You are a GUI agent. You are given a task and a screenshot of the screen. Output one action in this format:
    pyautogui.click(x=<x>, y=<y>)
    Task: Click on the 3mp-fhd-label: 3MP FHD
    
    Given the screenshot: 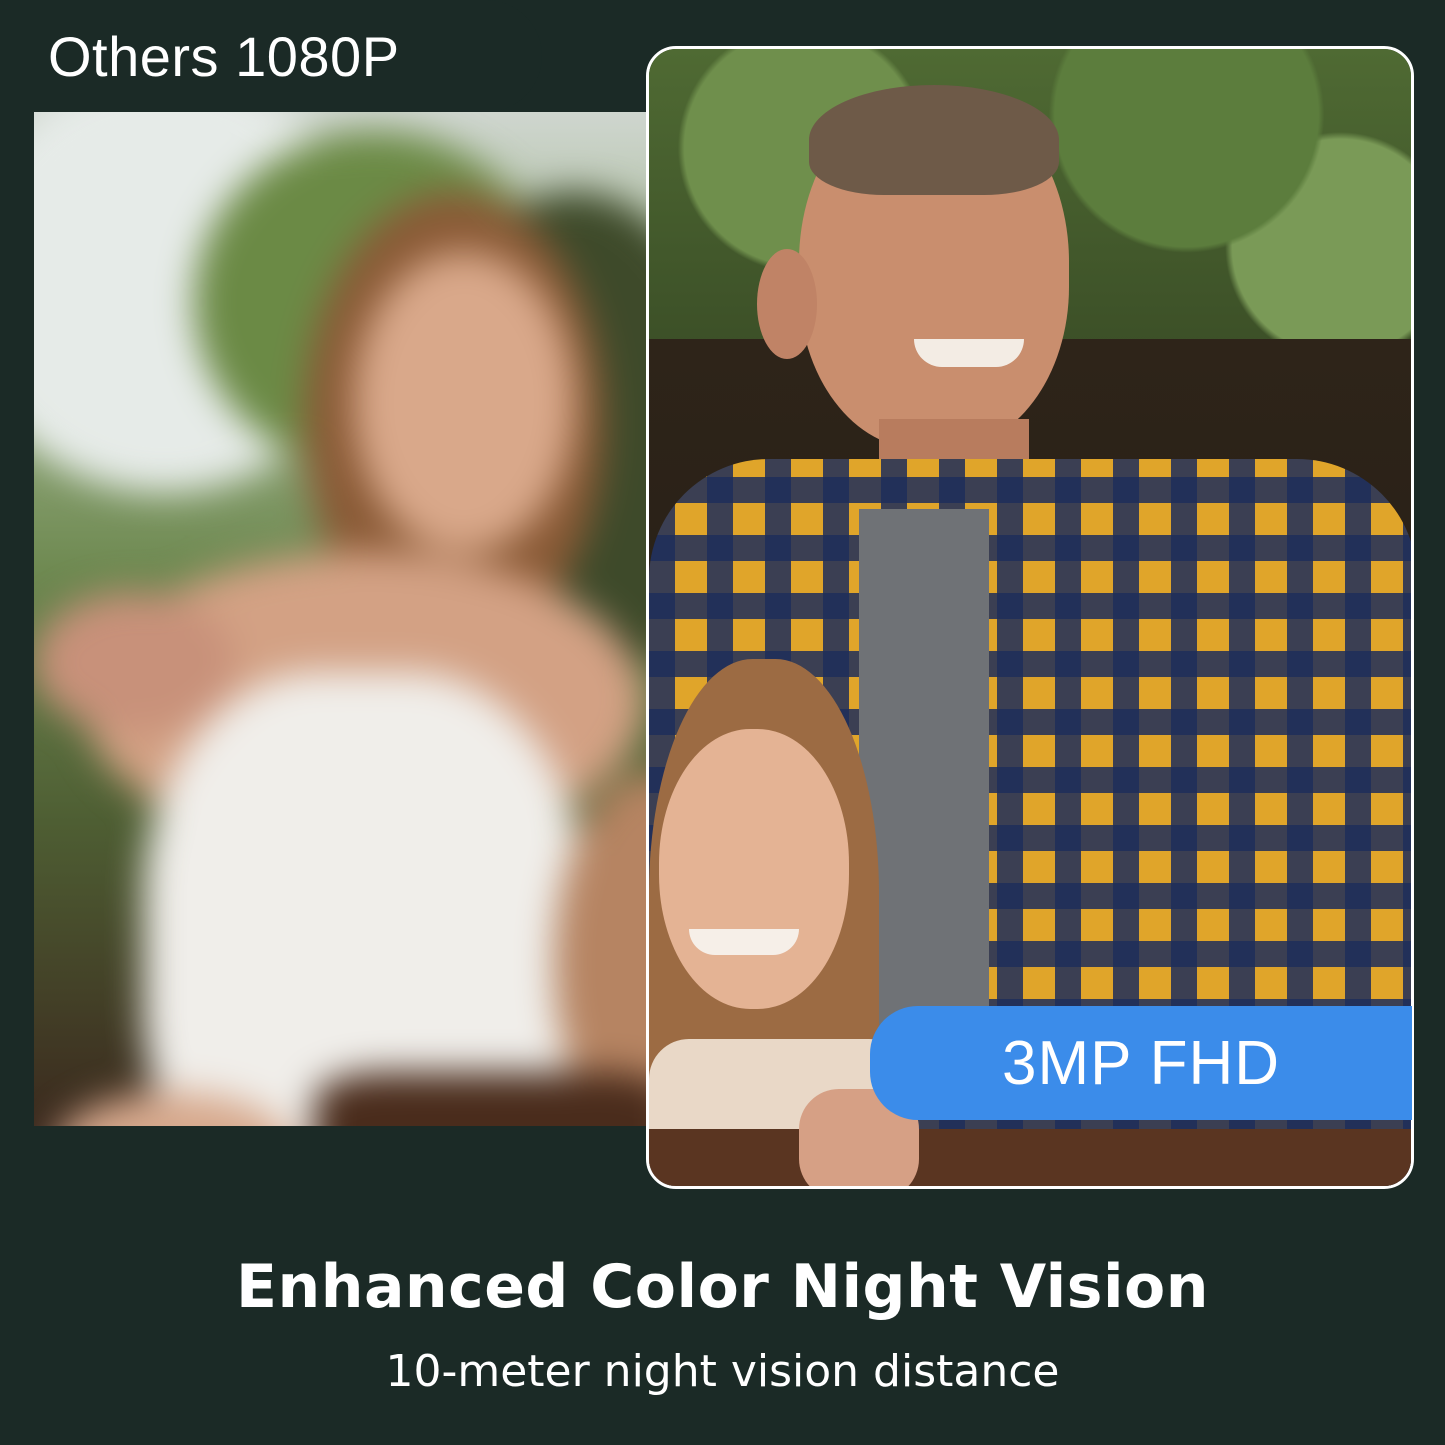 What is the action you would take?
    pyautogui.click(x=1140, y=1063)
    